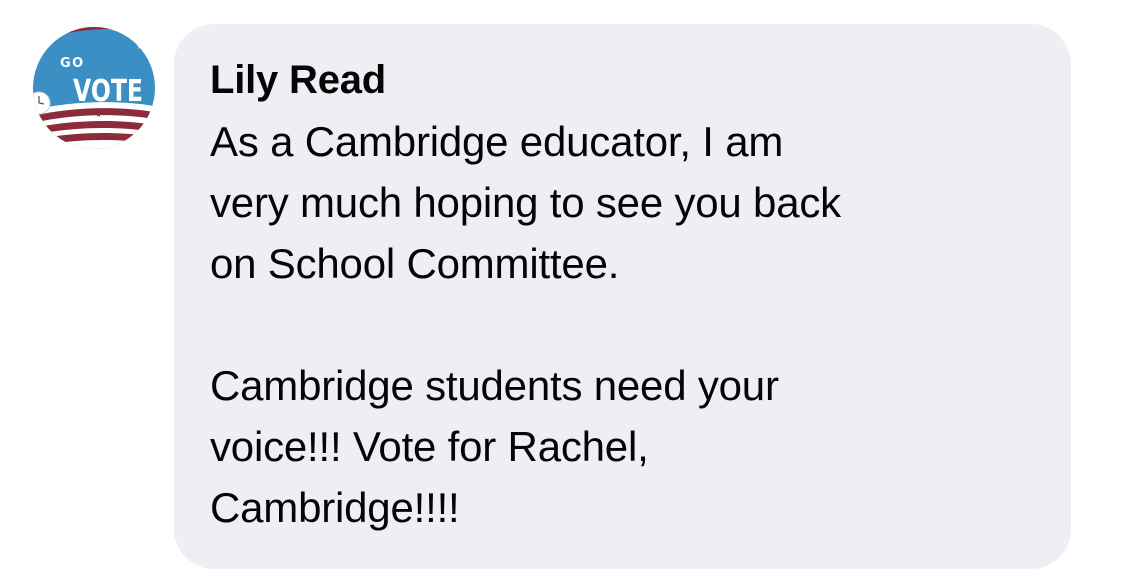  Describe the element at coordinates (415, 263) in the screenshot. I see `comment-line: on School Committee.` at that location.